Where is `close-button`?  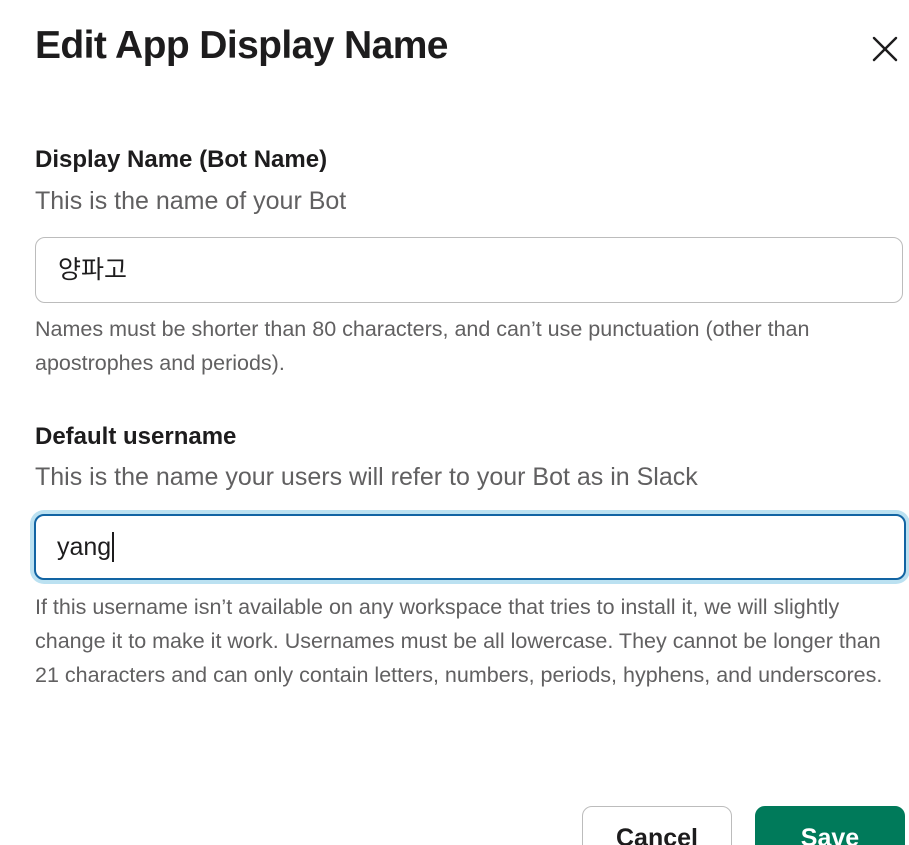
close-button is located at coordinates (885, 49).